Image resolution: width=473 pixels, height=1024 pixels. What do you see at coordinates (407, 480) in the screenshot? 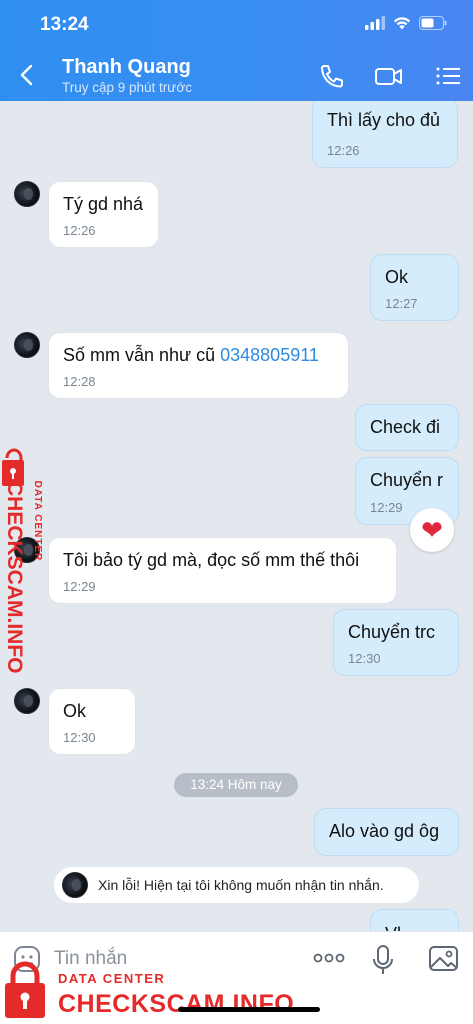
I see `message-text: Chuyển r` at bounding box center [407, 480].